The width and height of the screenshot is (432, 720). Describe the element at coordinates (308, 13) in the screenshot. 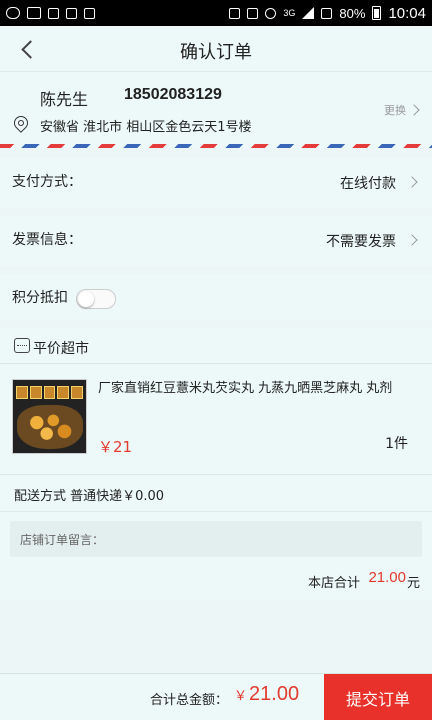

I see `signal-icon` at that location.